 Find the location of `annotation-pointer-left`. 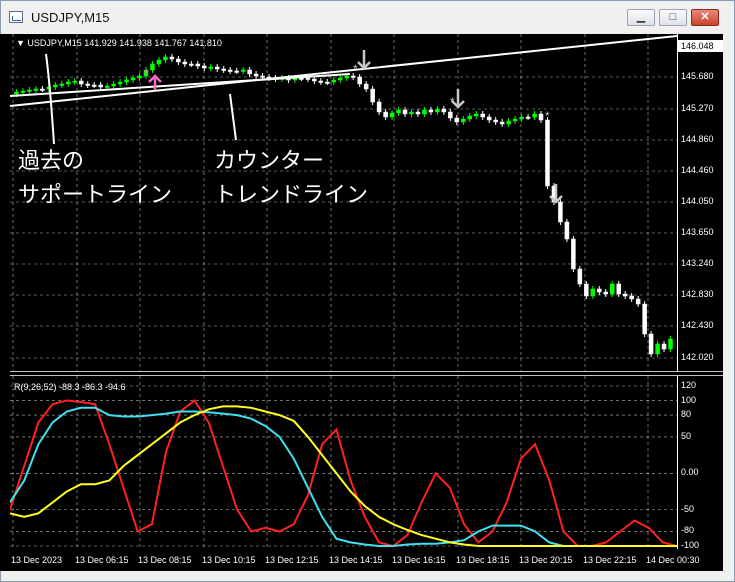

annotation-pointer-left is located at coordinates (50, 99).